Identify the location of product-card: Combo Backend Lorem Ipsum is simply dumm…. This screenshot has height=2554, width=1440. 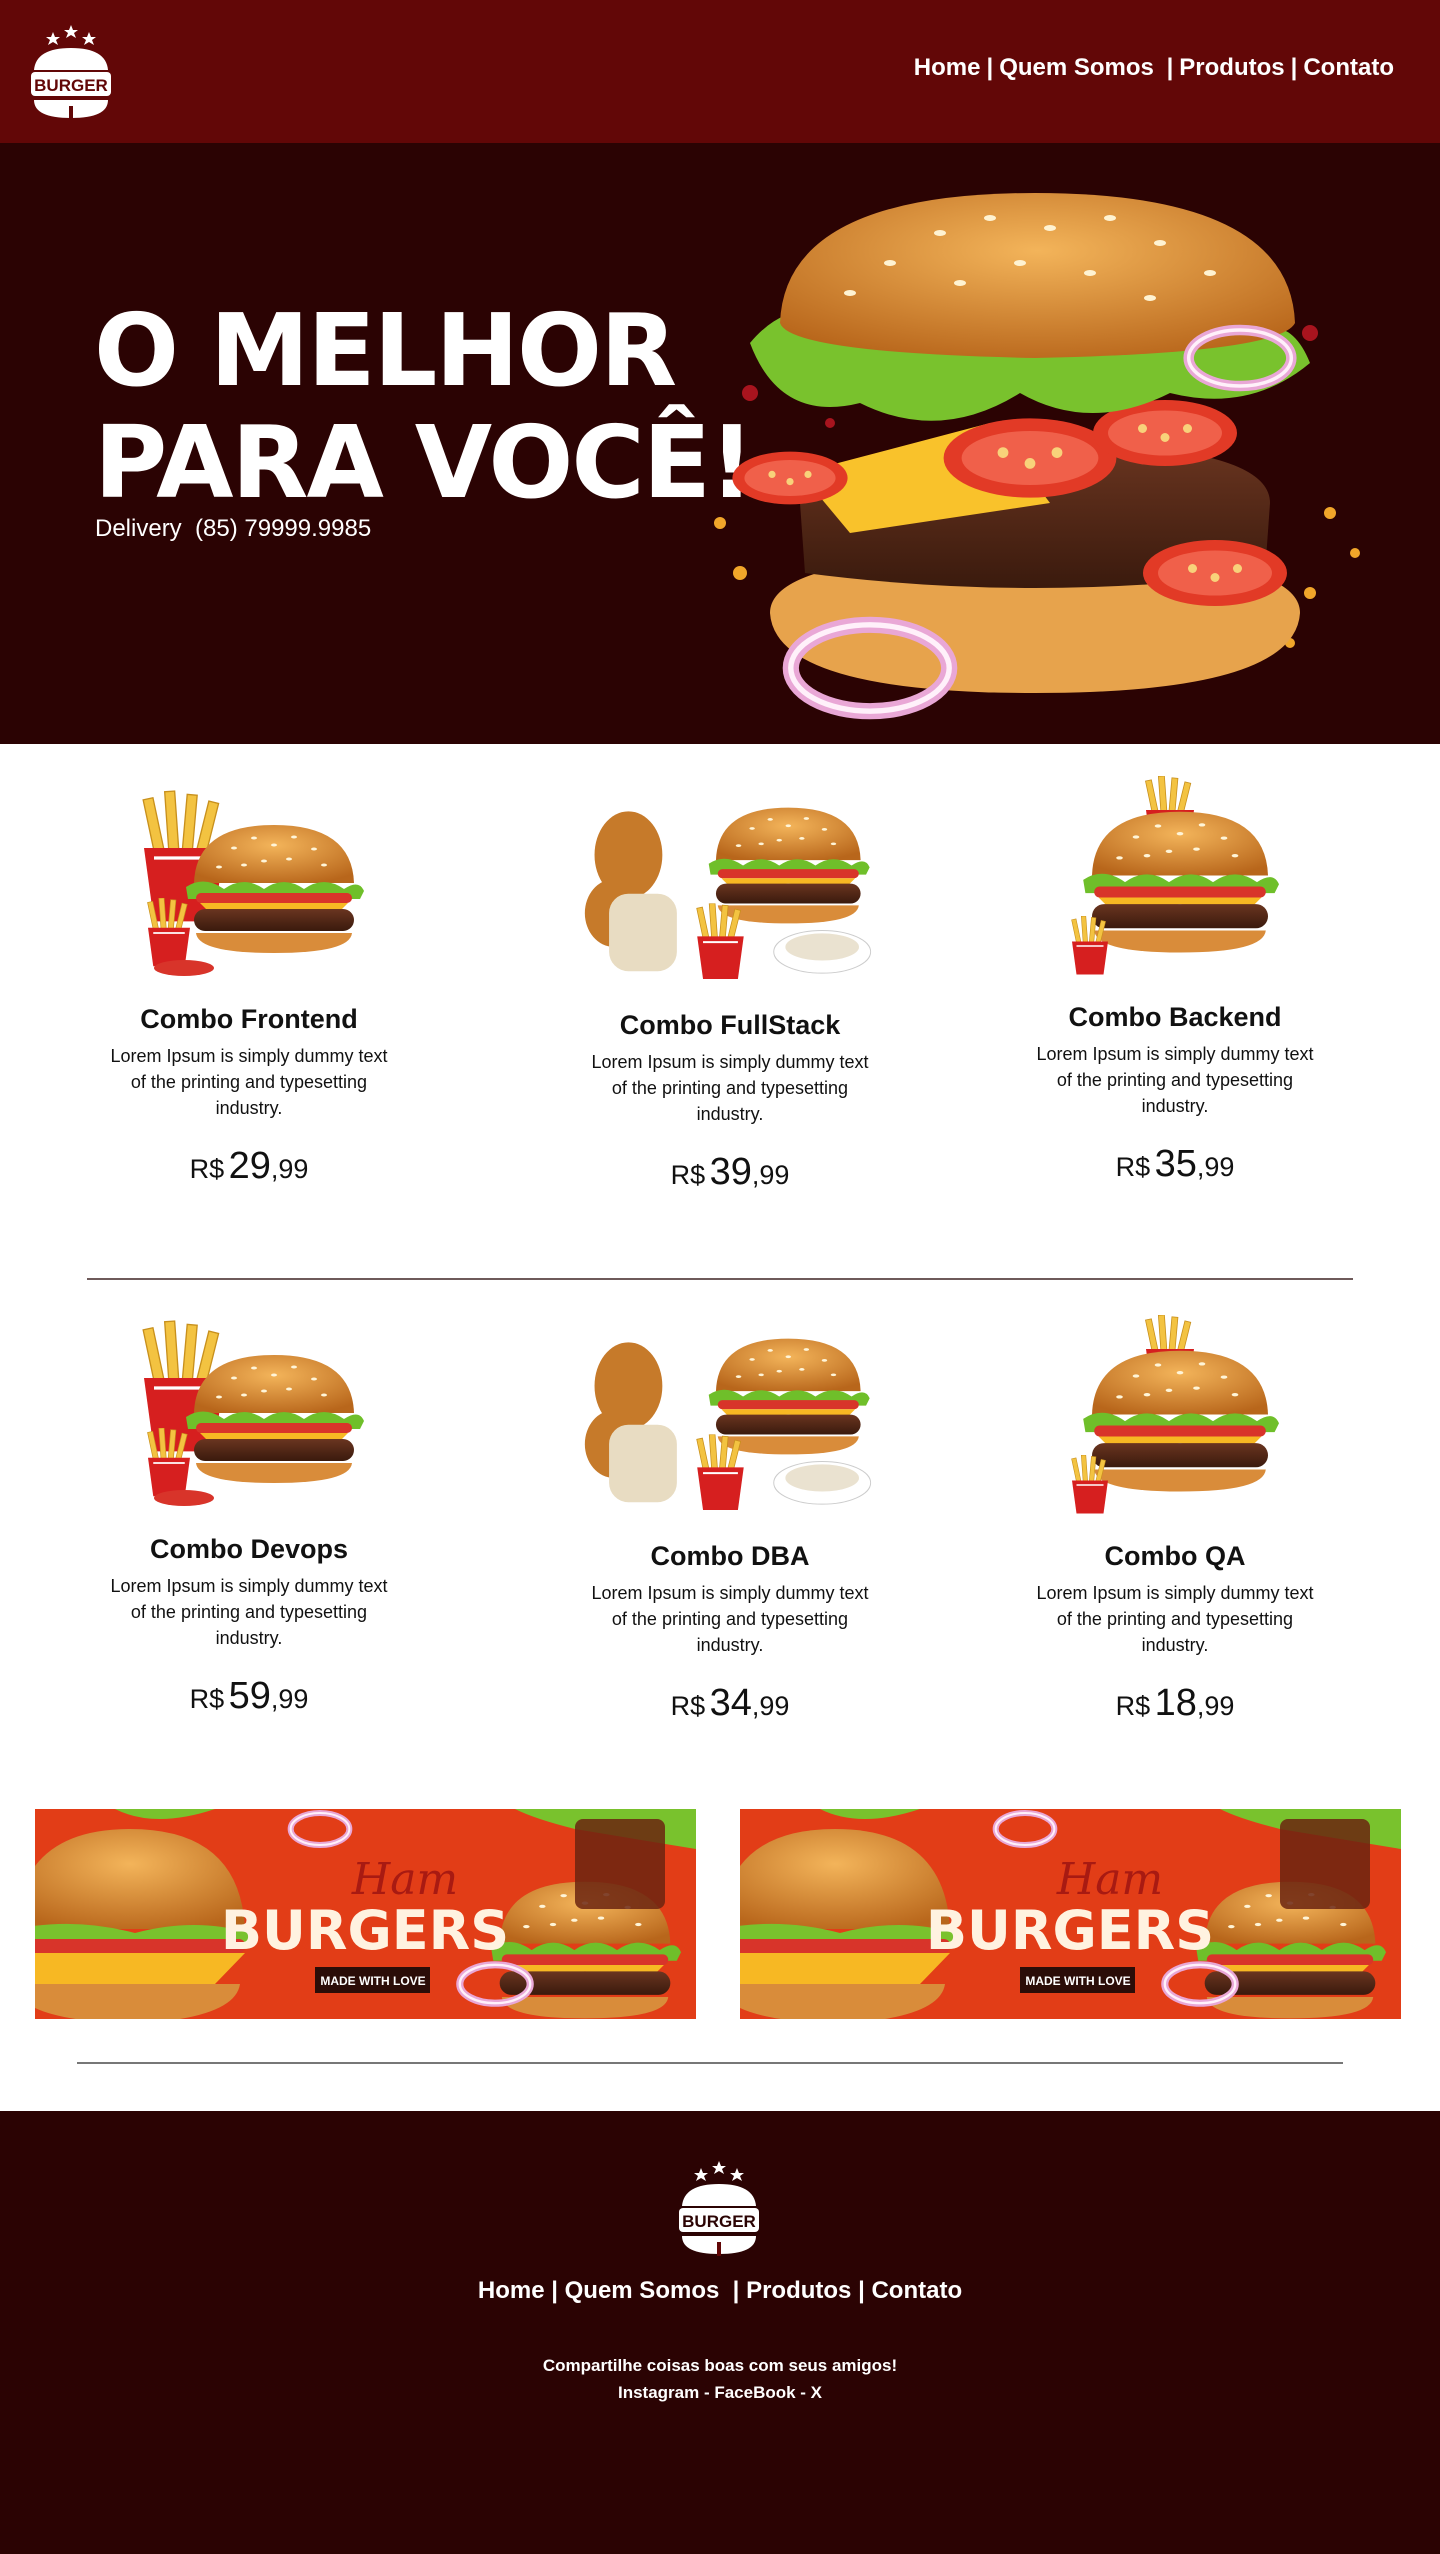
(1175, 981).